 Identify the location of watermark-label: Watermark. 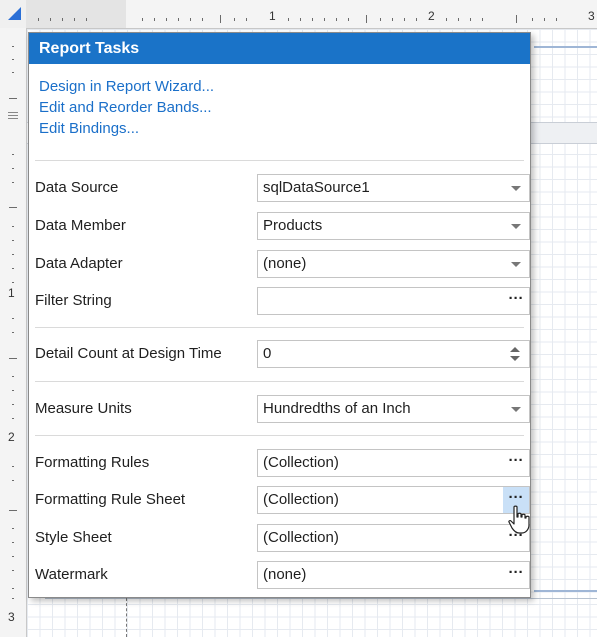
(71, 574).